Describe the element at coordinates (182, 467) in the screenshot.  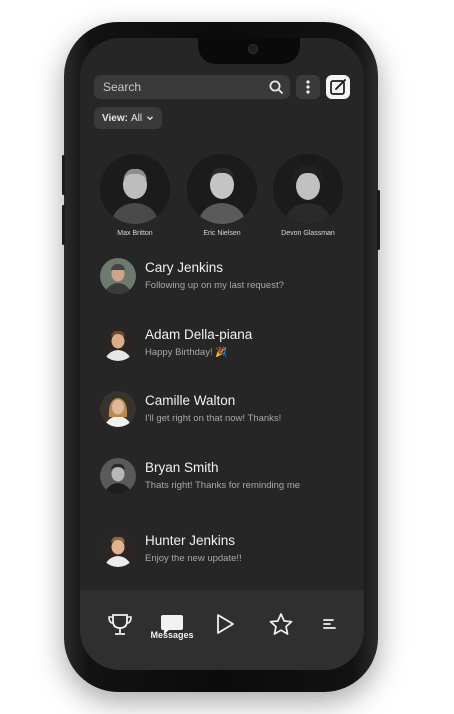
I see `contact-name: Bryan Smith` at that location.